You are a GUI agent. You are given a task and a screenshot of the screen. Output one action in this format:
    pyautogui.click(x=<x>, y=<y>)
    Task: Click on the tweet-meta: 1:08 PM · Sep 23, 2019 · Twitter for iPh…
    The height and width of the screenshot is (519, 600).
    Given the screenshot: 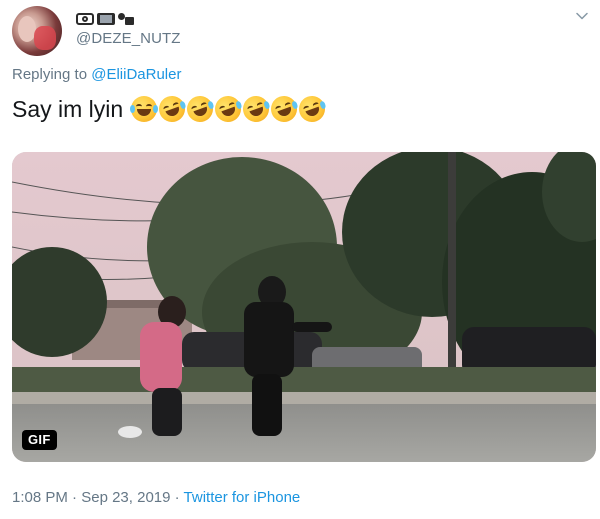 What is the action you would take?
    pyautogui.click(x=156, y=497)
    